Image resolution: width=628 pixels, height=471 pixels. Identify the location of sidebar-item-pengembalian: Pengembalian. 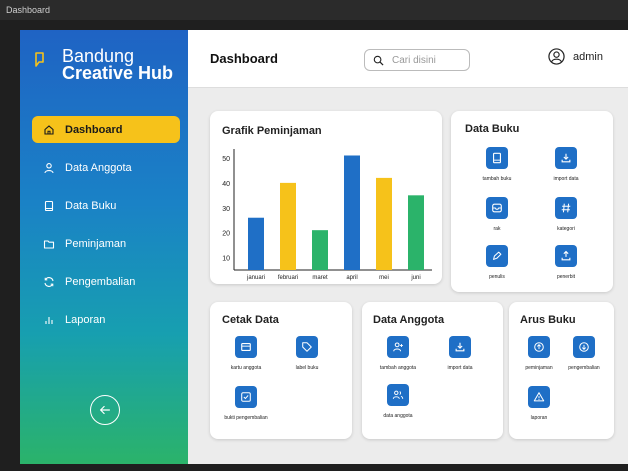
(106, 281).